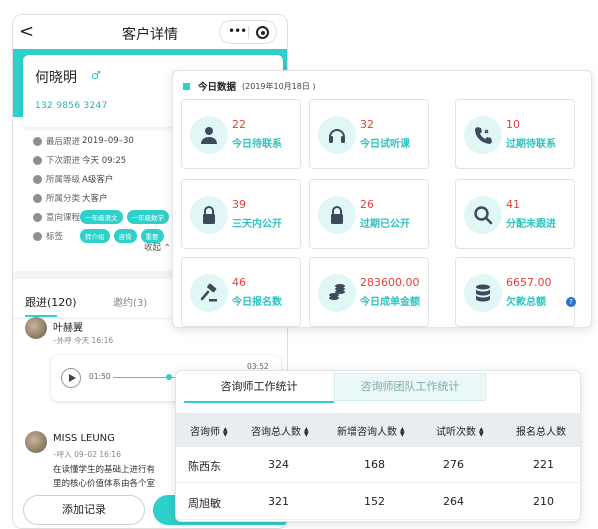 This screenshot has width=598, height=529. Describe the element at coordinates (37, 217) in the screenshot. I see `book-icon` at that location.